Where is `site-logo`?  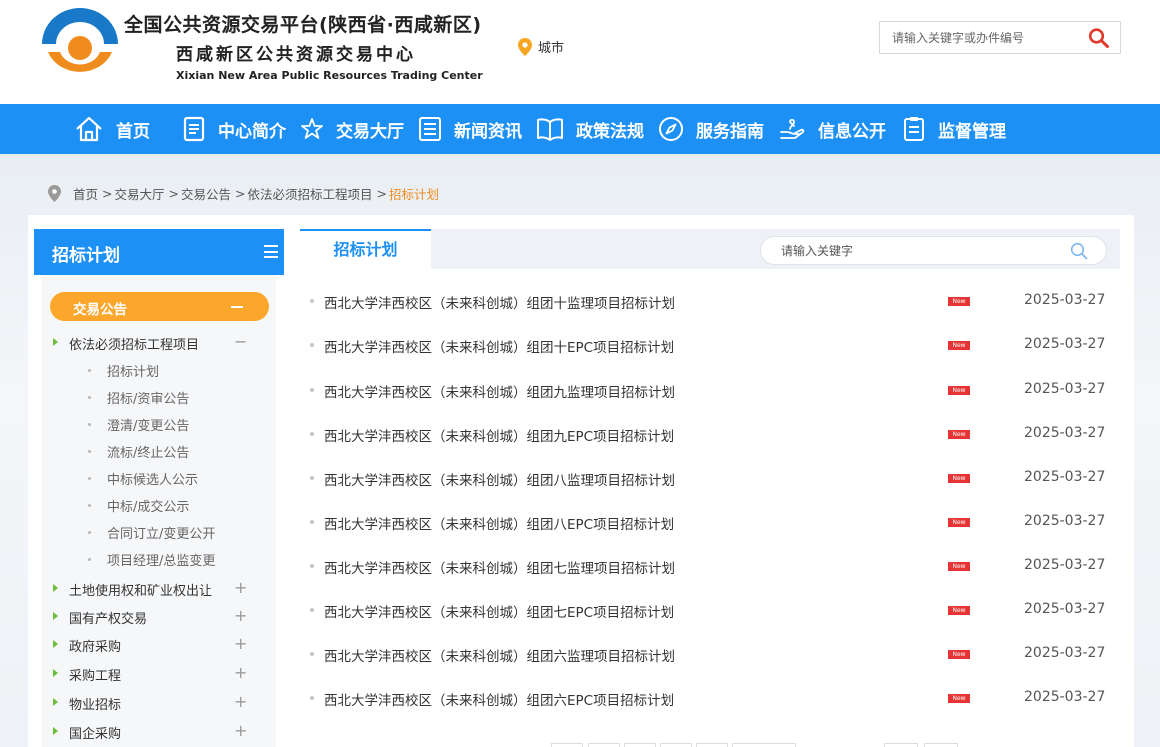 site-logo is located at coordinates (80, 45).